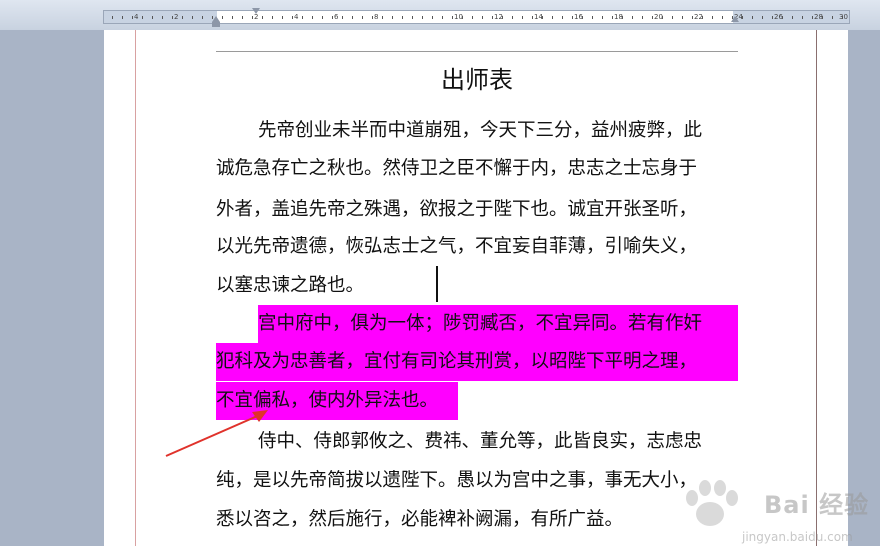 This screenshot has width=880, height=546. Describe the element at coordinates (477, 80) in the screenshot. I see `document-title: 出师表` at that location.